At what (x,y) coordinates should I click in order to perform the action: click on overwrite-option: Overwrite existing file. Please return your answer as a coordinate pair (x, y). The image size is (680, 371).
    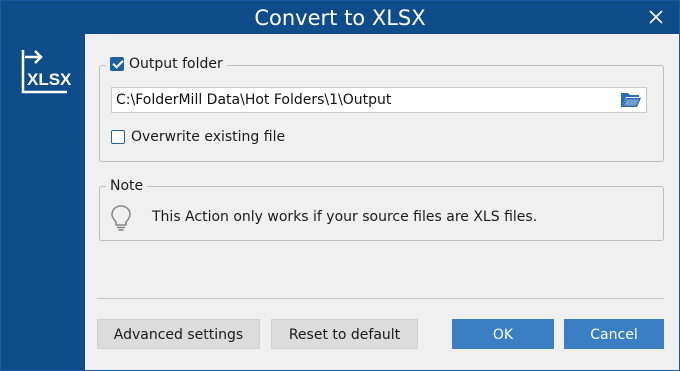
    Looking at the image, I should click on (198, 137).